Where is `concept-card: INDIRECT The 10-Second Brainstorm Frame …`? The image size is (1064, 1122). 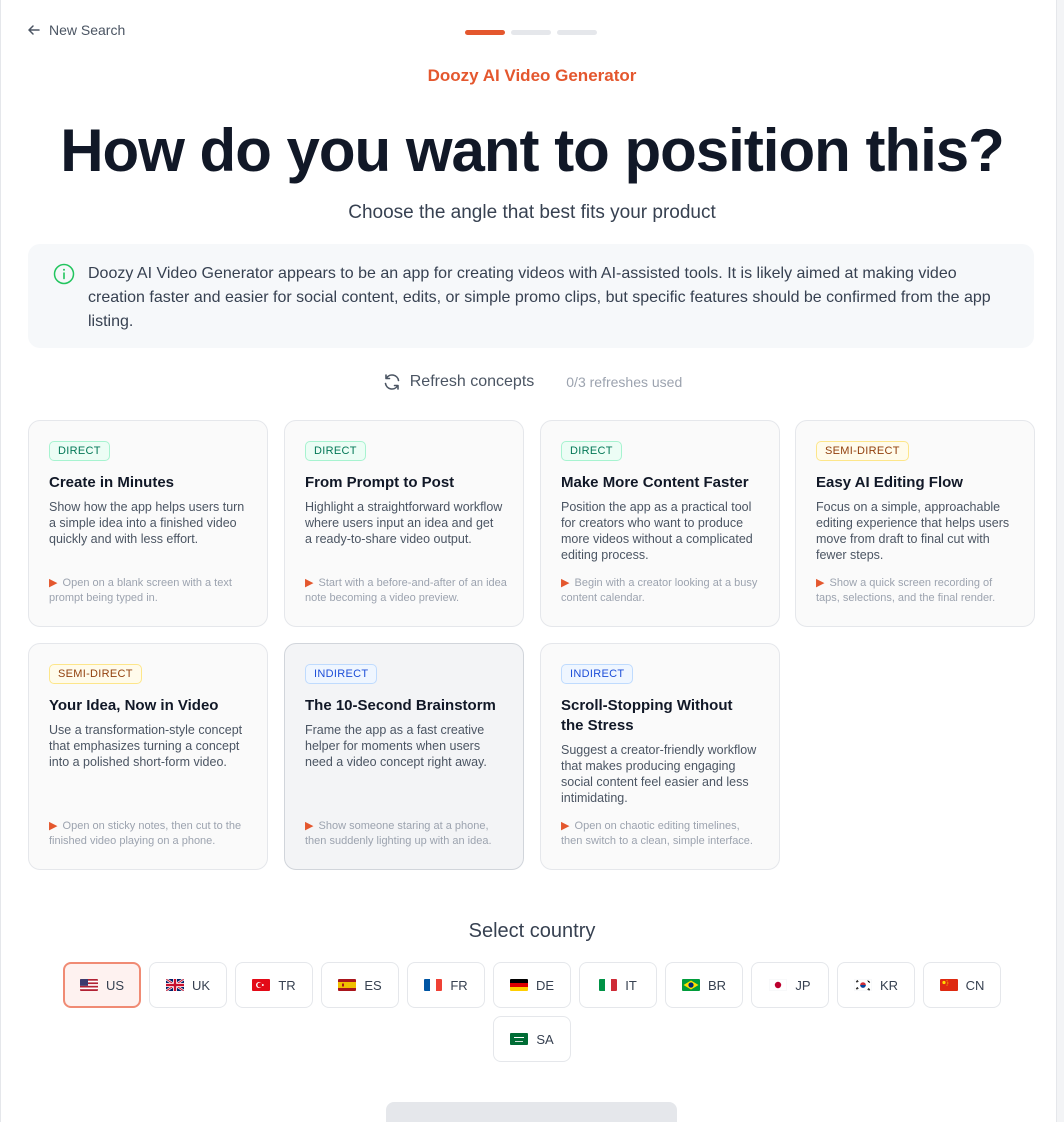 concept-card: INDIRECT The 10-Second Brainstorm Frame … is located at coordinates (404, 756).